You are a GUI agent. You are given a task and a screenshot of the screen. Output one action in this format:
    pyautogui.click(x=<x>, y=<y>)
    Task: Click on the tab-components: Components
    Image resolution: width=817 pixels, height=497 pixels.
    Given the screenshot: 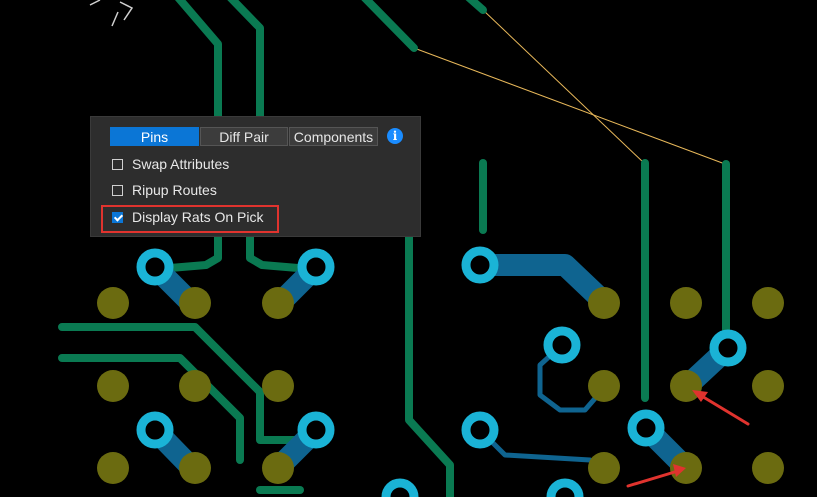 What is the action you would take?
    pyautogui.click(x=333, y=136)
    